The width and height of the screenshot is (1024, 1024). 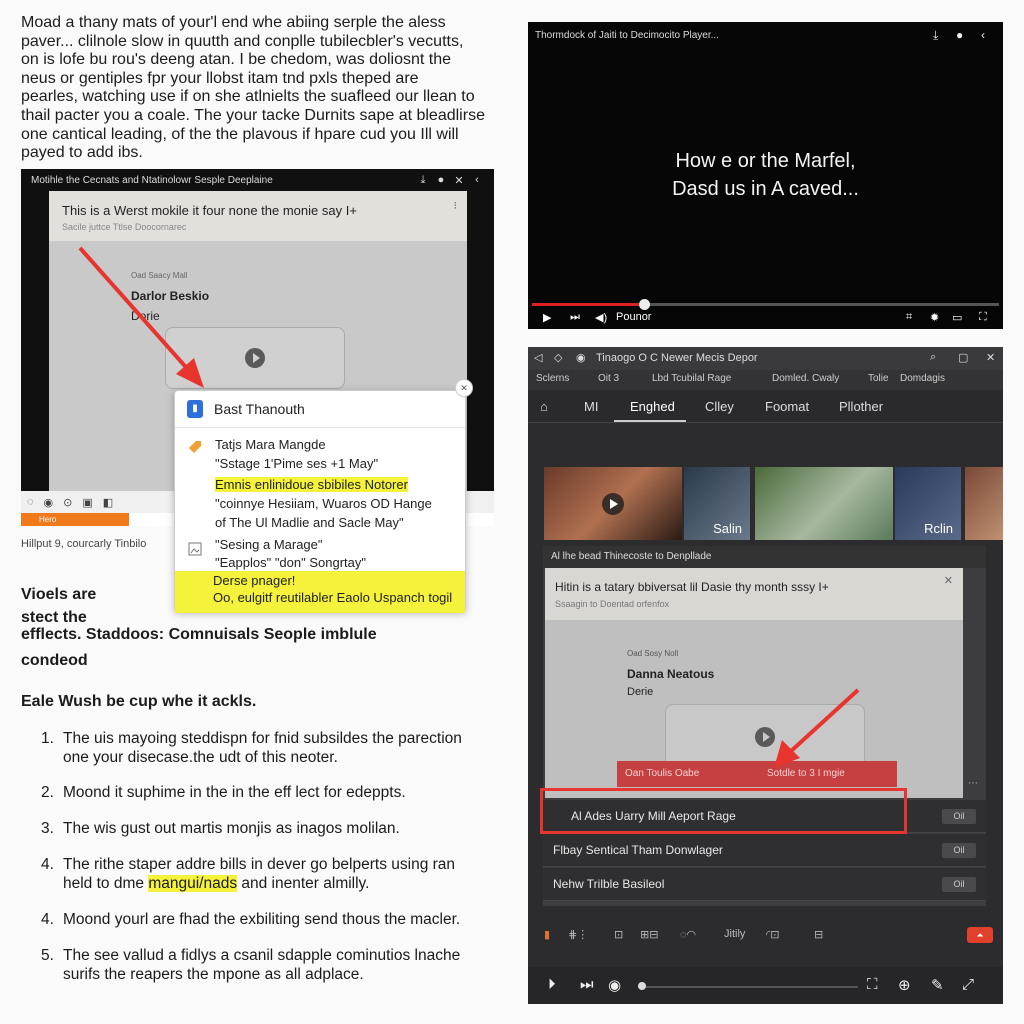 What do you see at coordinates (934, 317) in the screenshot?
I see `settings-icon: ✹` at bounding box center [934, 317].